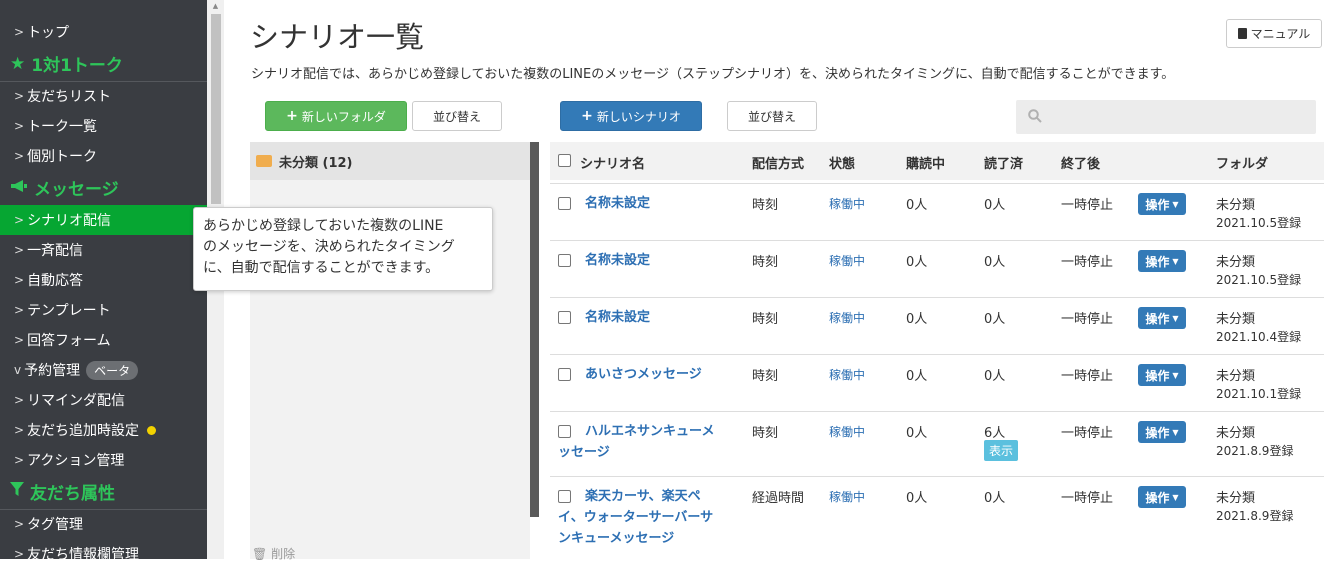  I want to click on sidebar-item-reservation: v 予約管理 ベータ, so click(103, 370).